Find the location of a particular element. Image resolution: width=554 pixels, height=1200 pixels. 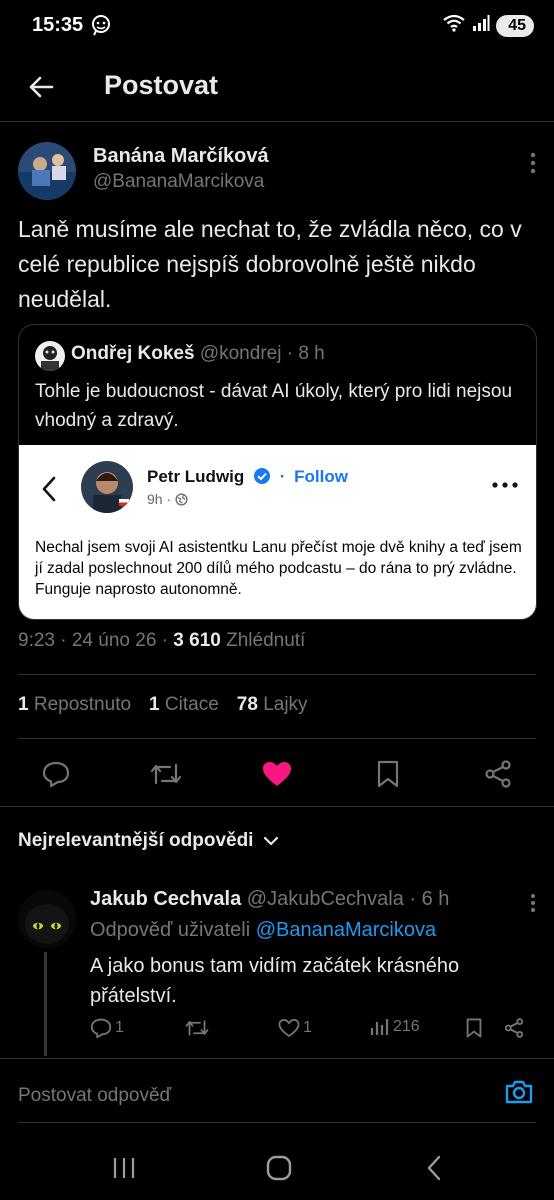

recents-icon is located at coordinates (124, 1168).